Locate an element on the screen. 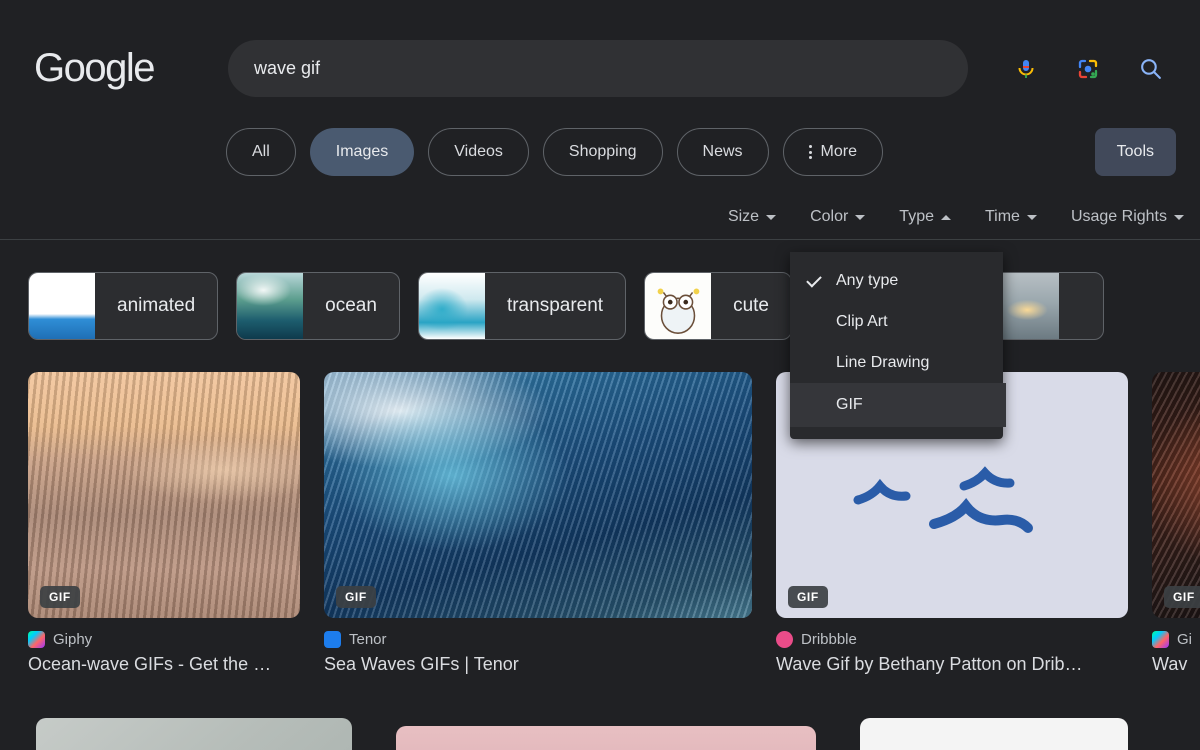 The width and height of the screenshot is (1200, 750). chip-label: transparent is located at coordinates (555, 305).